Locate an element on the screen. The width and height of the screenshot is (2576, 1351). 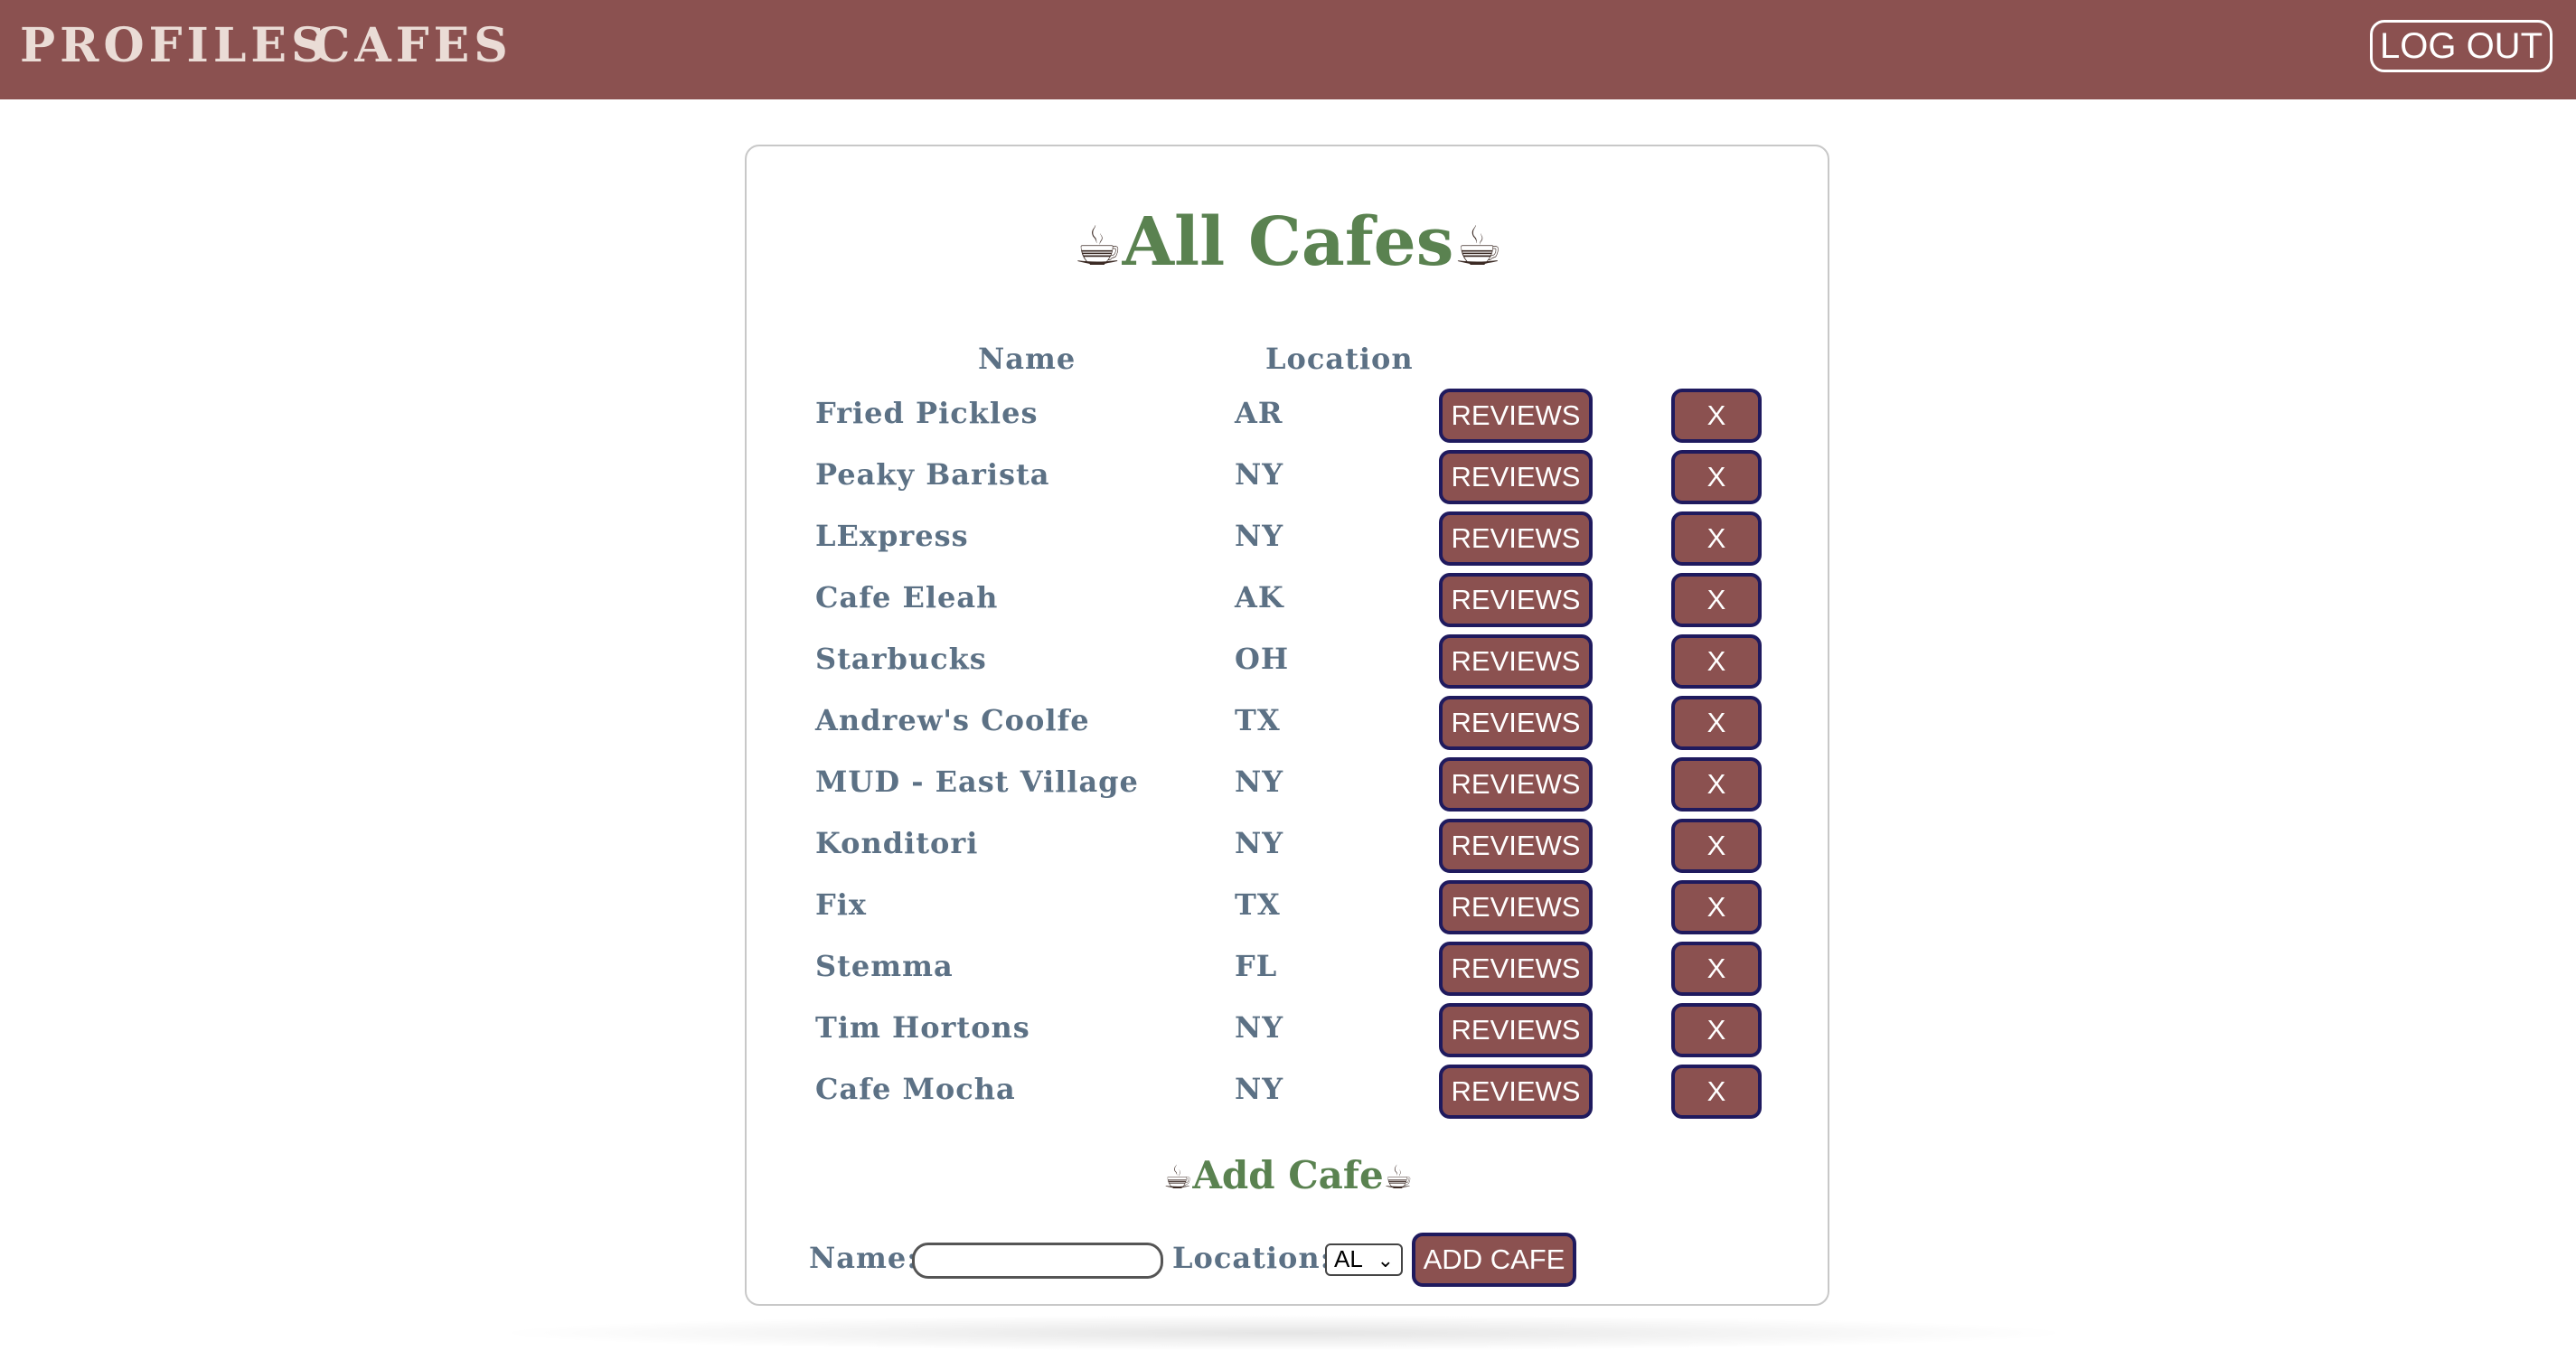
table-row: Tim Hortons NY REVIEWS X is located at coordinates (1288, 1031).